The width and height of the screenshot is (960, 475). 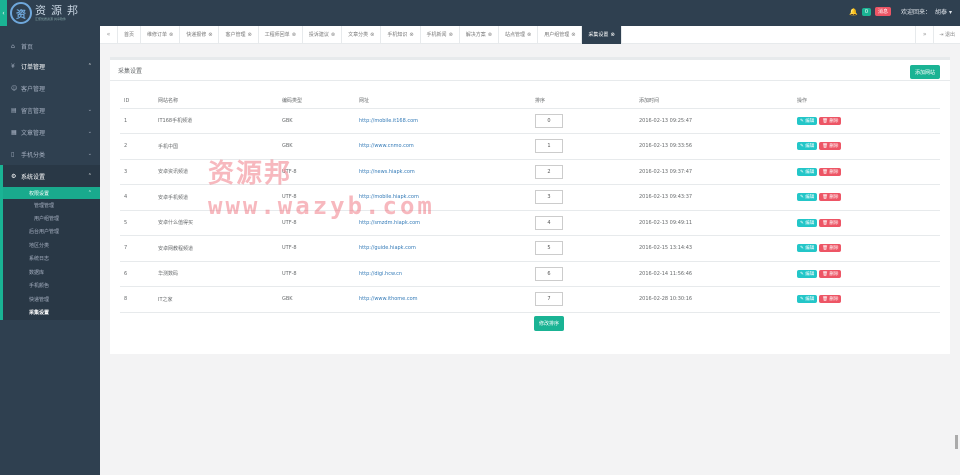 I want to click on sort-input: 5, so click(x=549, y=248).